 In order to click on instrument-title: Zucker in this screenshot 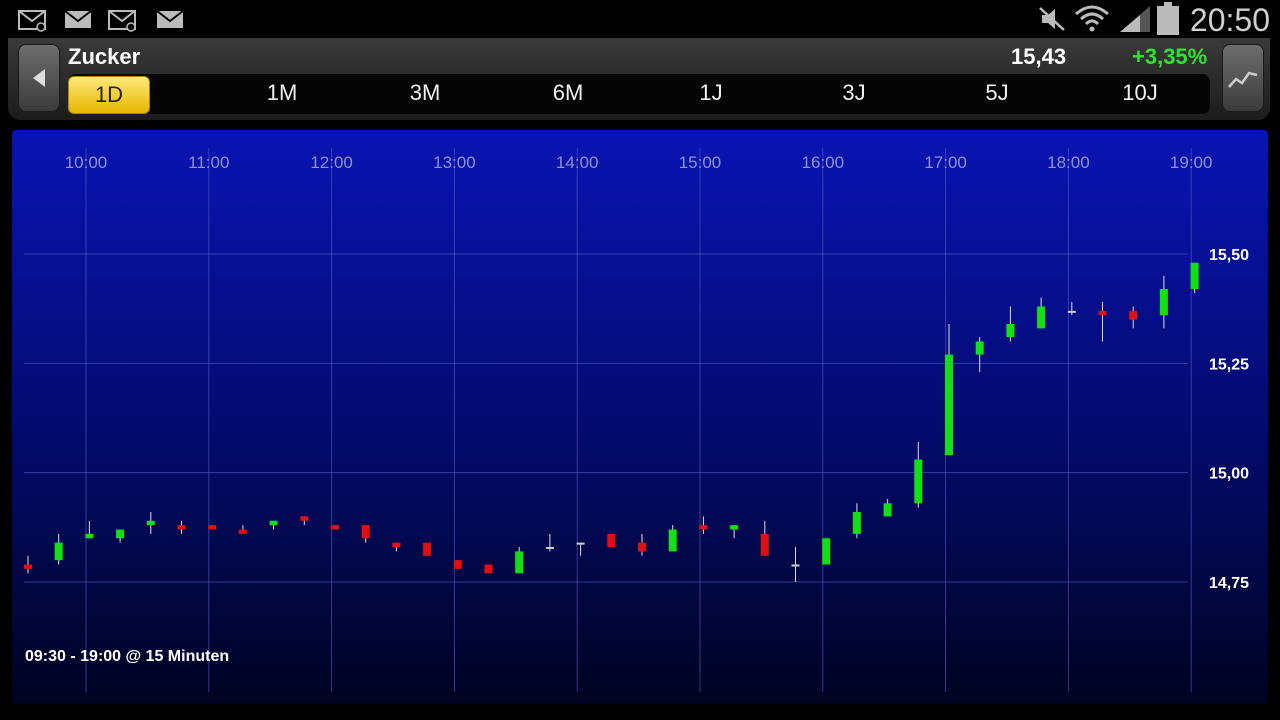, I will do `click(104, 56)`.